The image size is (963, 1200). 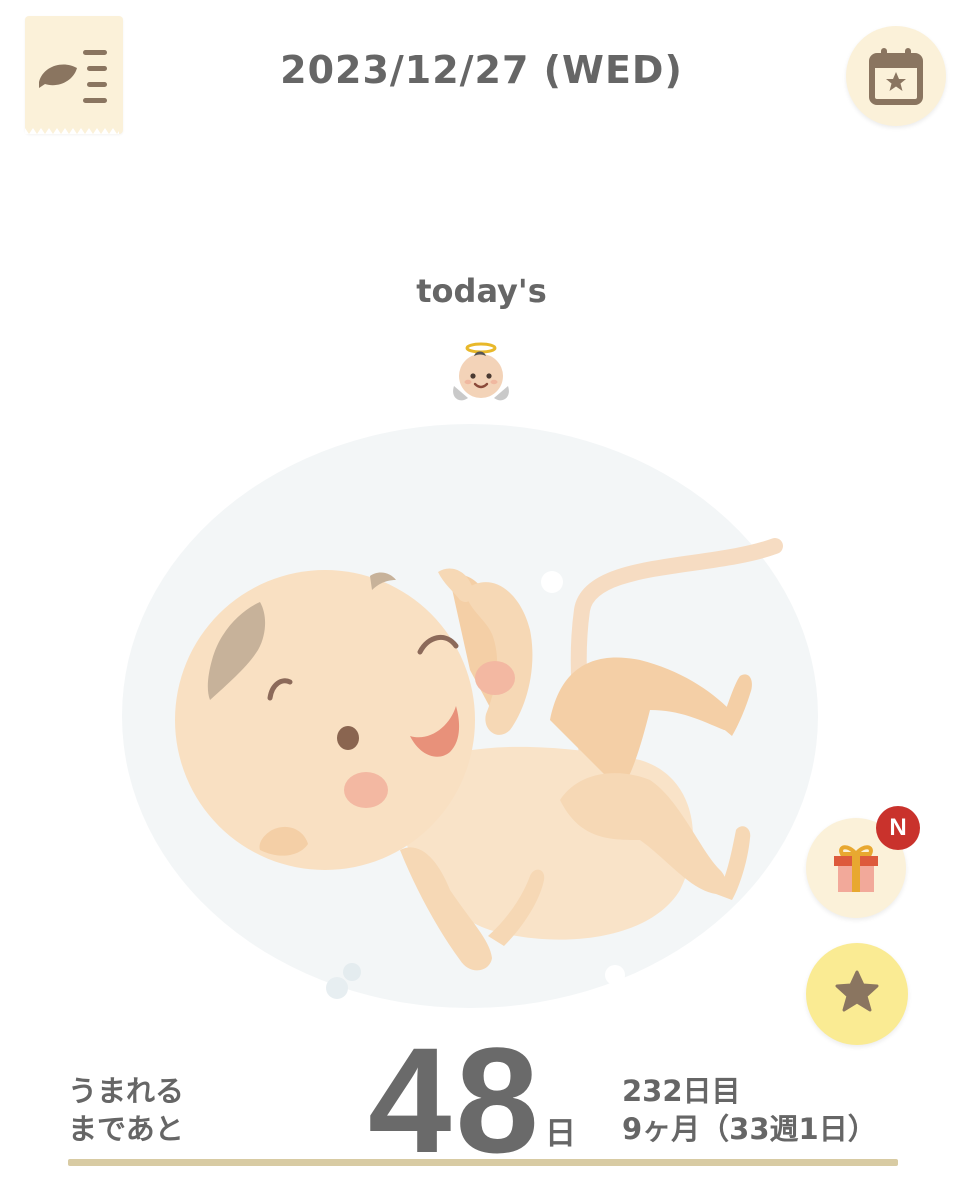 What do you see at coordinates (481, 371) in the screenshot?
I see `angel-baby-icon` at bounding box center [481, 371].